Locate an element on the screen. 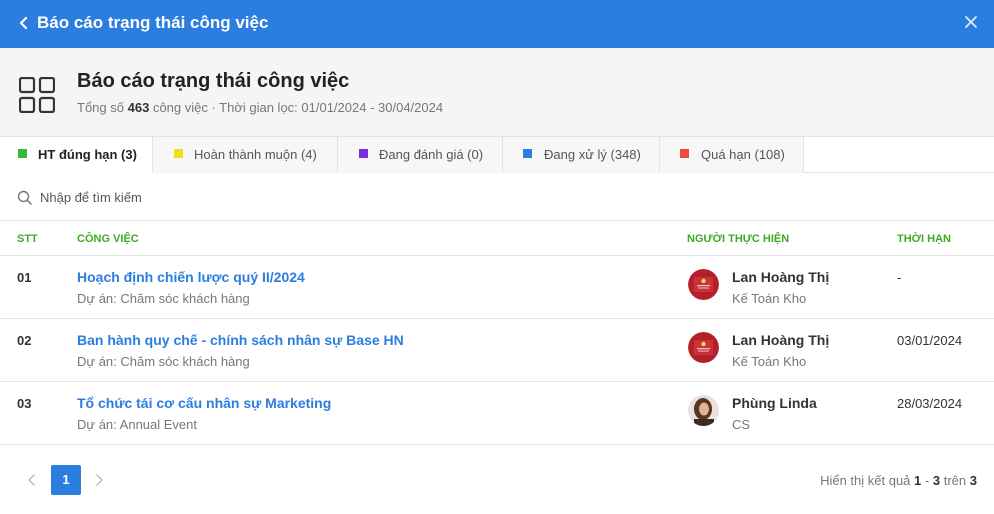 The image size is (994, 514). tab-label: Hoàn thành muộn (4) is located at coordinates (255, 154).